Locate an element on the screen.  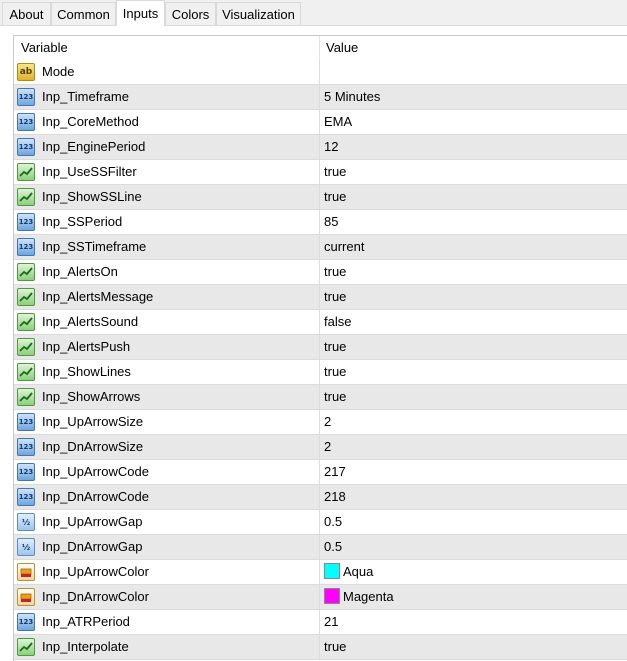
tab-about-label: About is located at coordinates (26, 14).